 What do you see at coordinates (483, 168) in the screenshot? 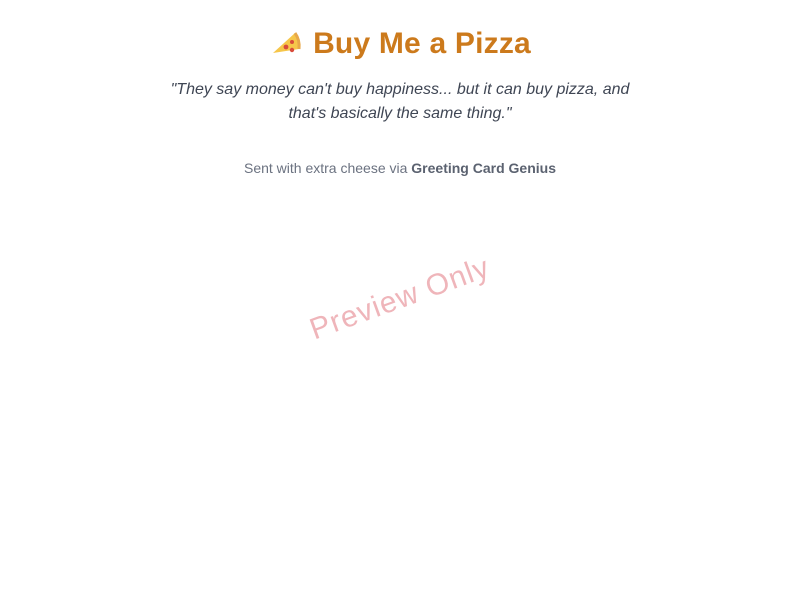
I see `sender-brand: Greeting Card Genius` at bounding box center [483, 168].